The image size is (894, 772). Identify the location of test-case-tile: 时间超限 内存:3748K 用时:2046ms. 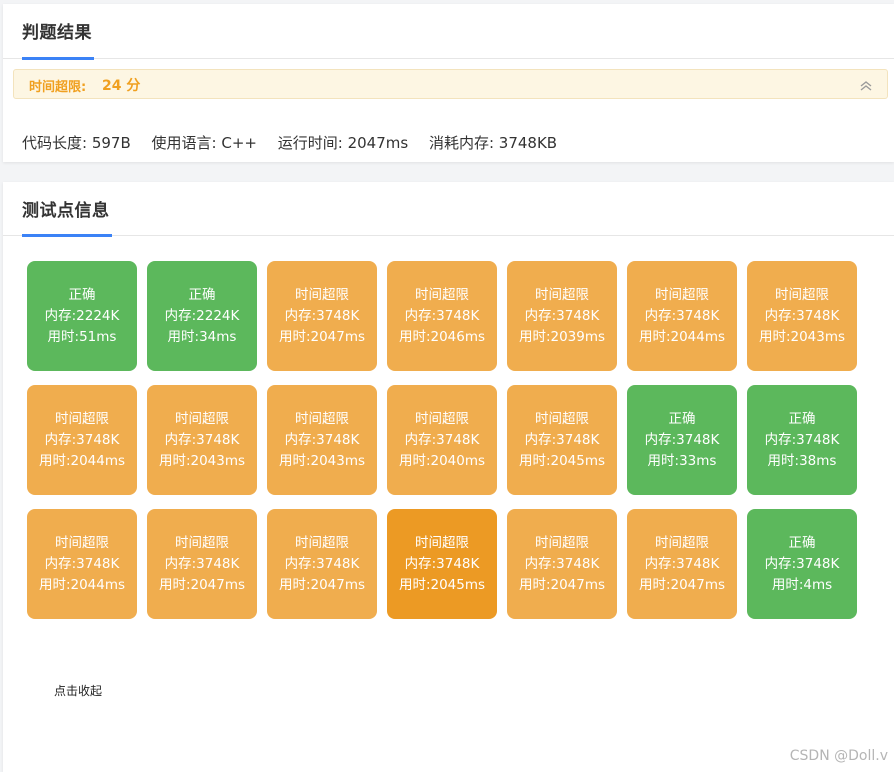
(442, 316).